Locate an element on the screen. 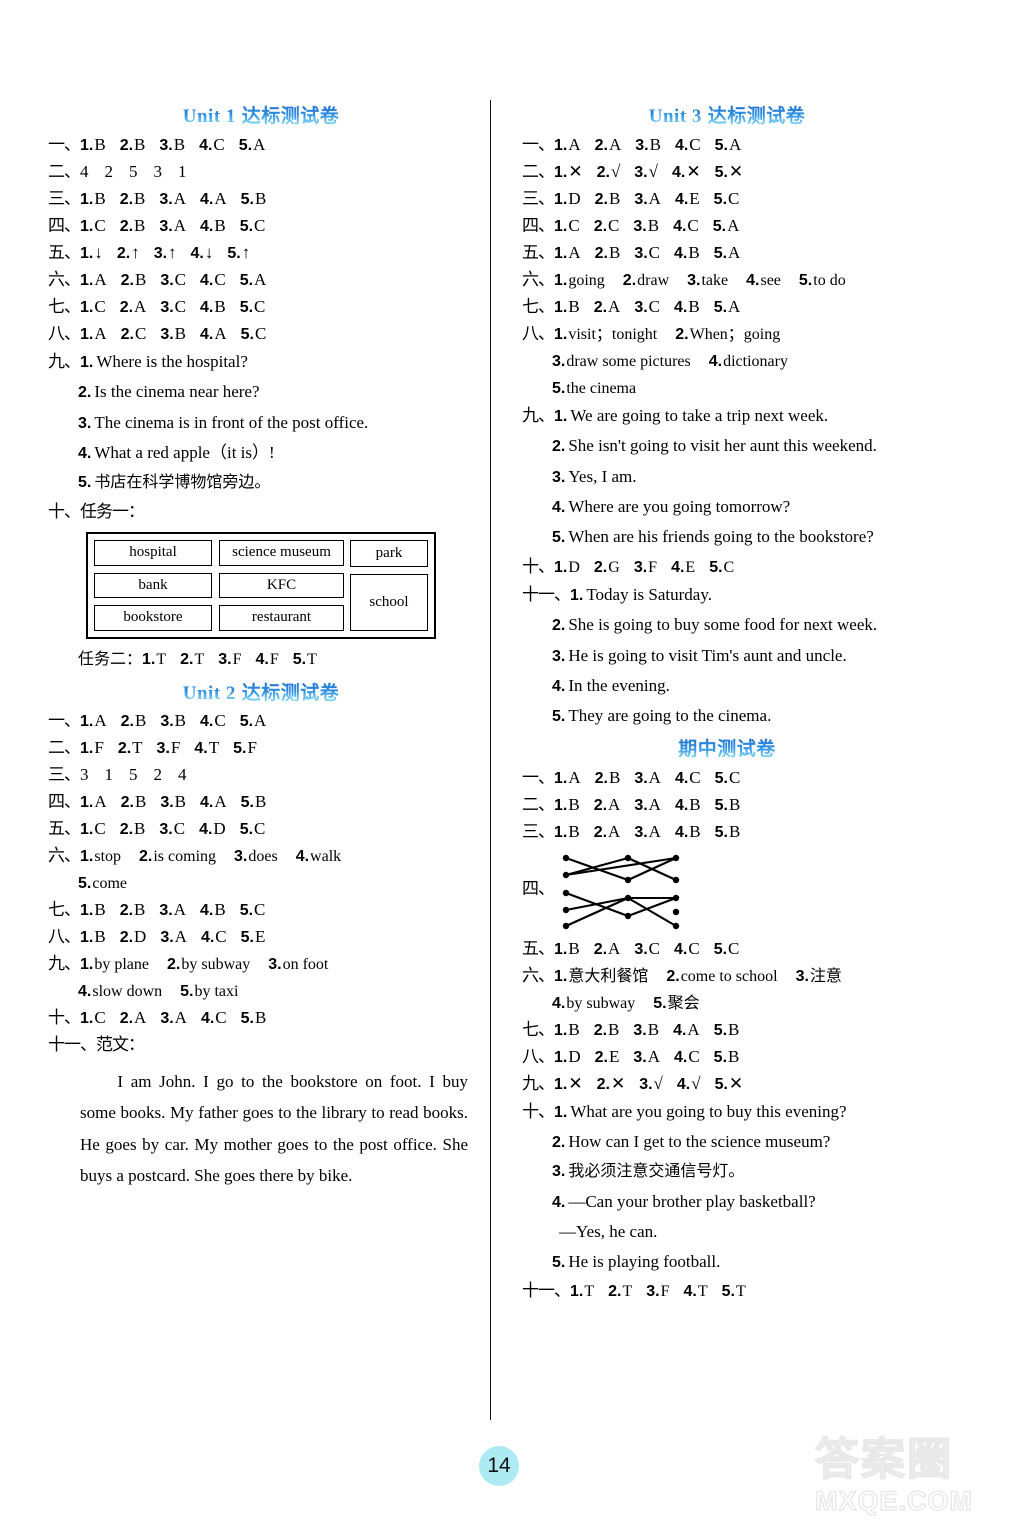 This screenshot has height=1536, width=1025. answer-item: 4.B is located at coordinates (688, 832).